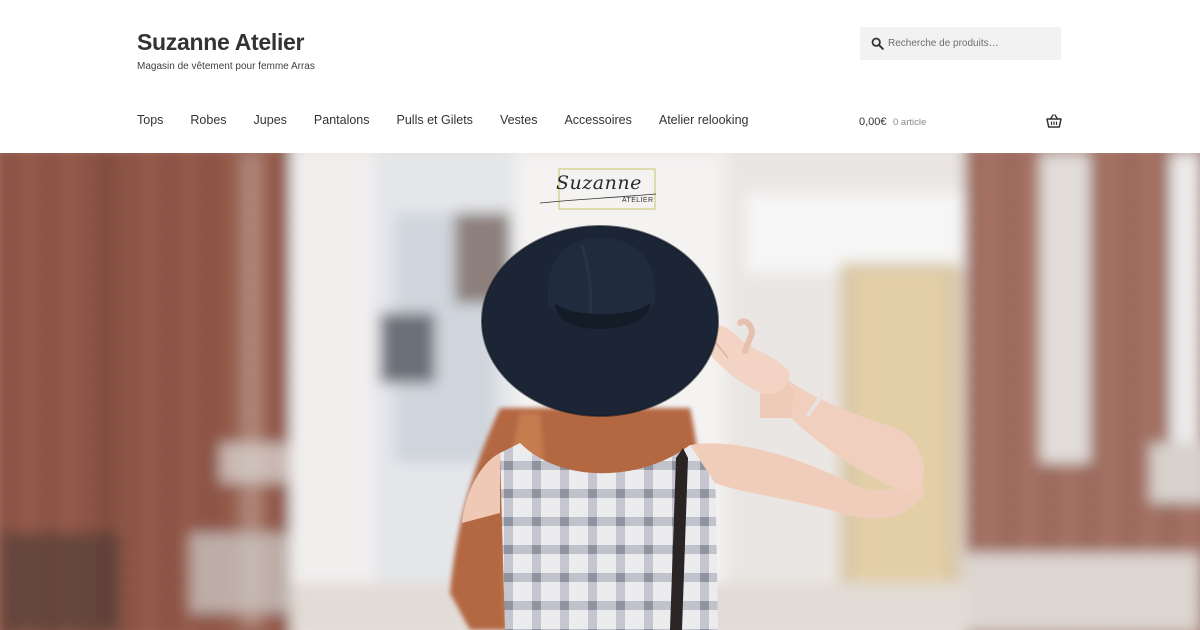 Image resolution: width=1200 pixels, height=630 pixels. I want to click on nav-item-tops: Tops, so click(150, 123).